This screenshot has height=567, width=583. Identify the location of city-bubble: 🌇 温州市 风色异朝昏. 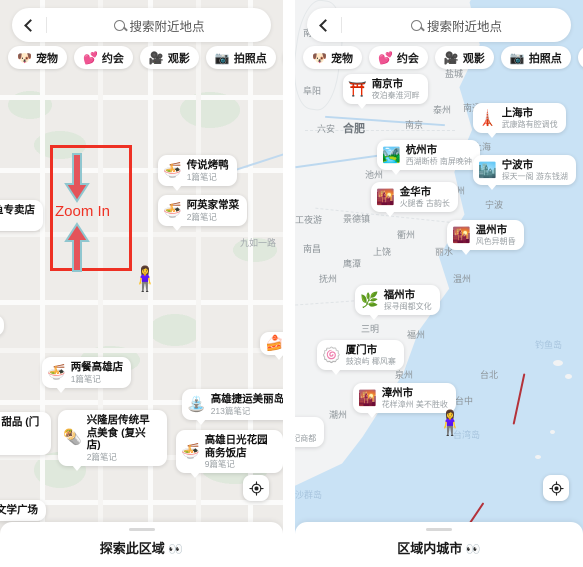
(485, 238).